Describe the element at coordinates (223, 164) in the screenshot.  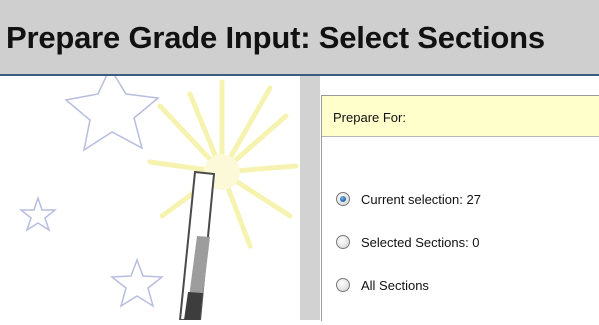
I see `starburst-icon` at that location.